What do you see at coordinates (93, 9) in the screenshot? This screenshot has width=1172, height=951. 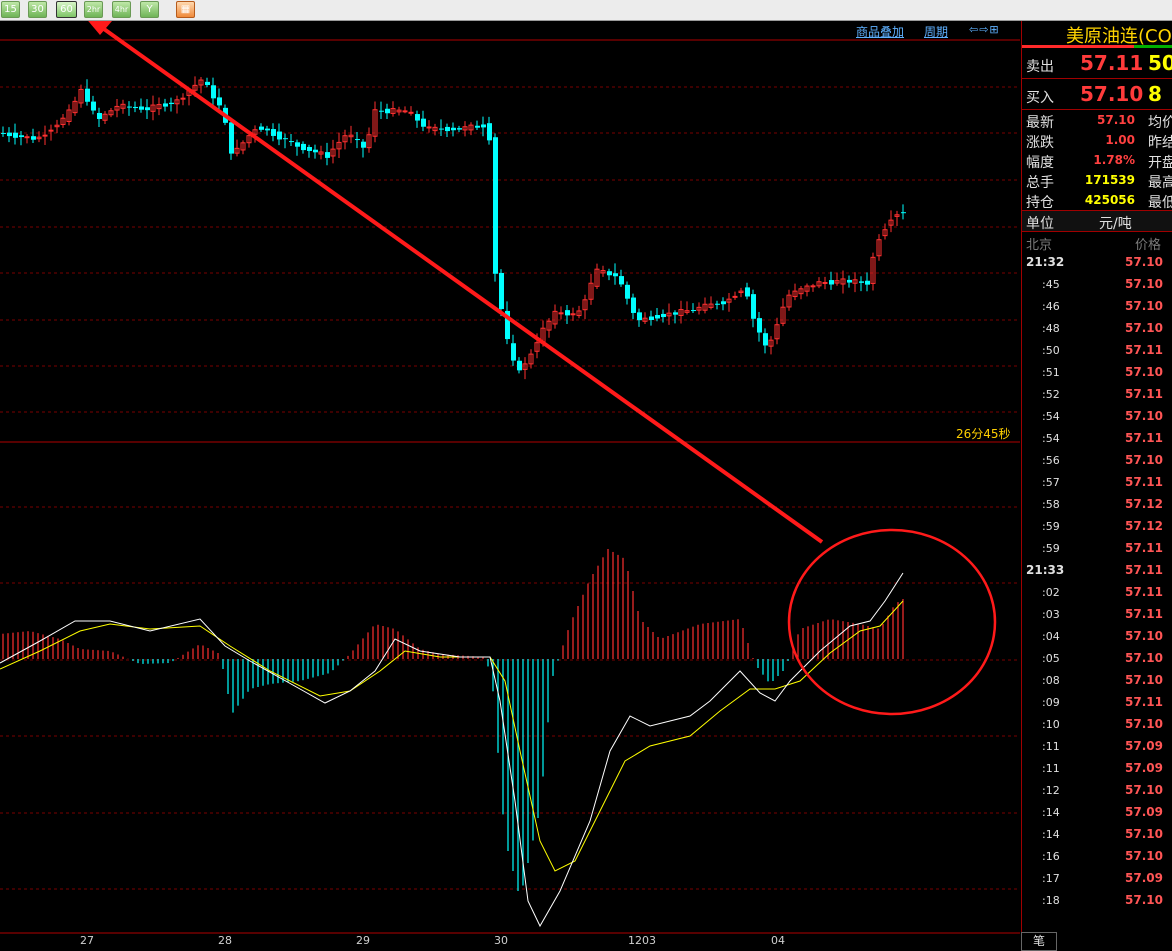 I see `period-2hr-button: 2hr` at bounding box center [93, 9].